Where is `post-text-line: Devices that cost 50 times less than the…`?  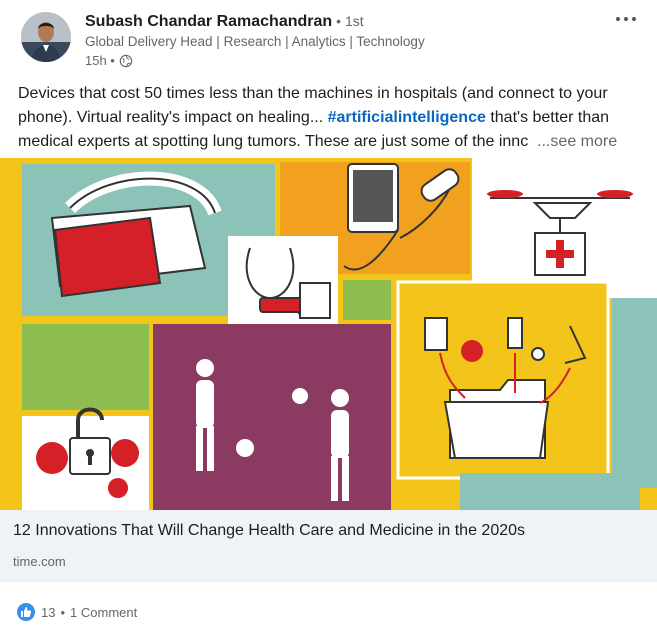
post-text-line: Devices that cost 50 times less than the… is located at coordinates (313, 93).